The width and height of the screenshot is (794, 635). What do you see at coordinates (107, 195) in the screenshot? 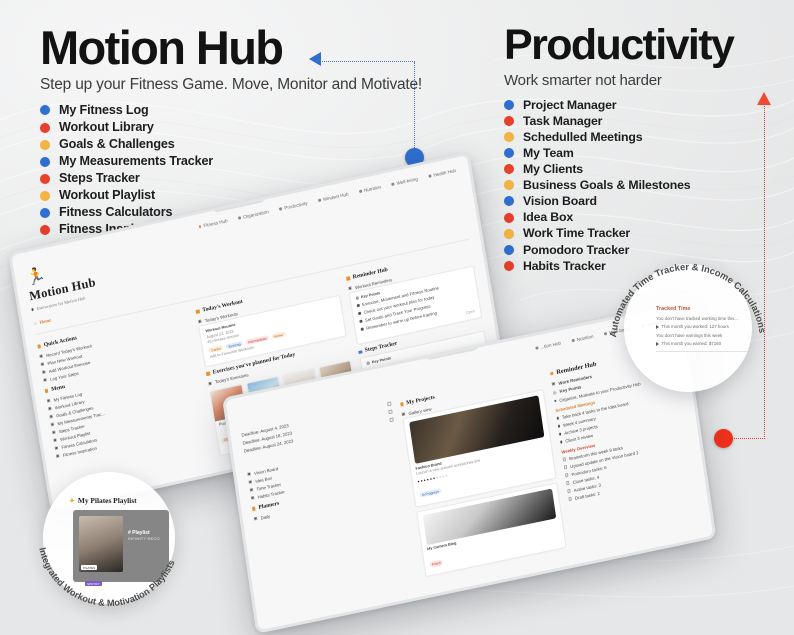
I see `left-feature-label: Workout Playlist` at bounding box center [107, 195].